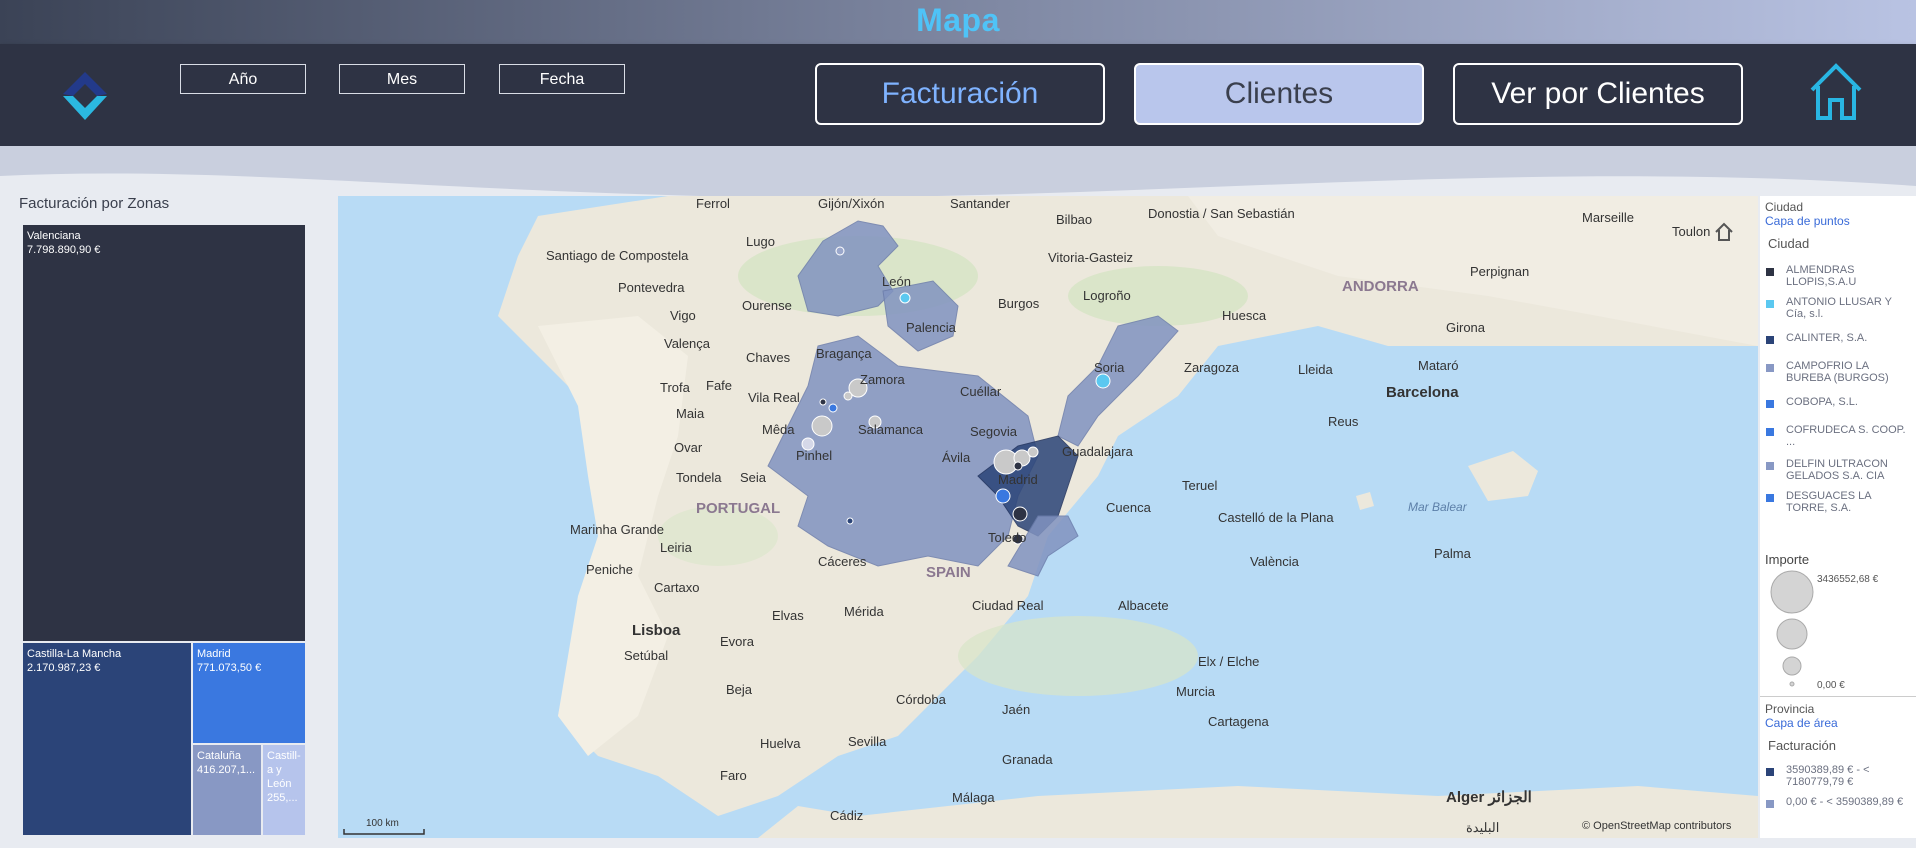 This screenshot has width=1916, height=848. Describe the element at coordinates (1598, 94) in the screenshot. I see `nav-ver-por-clientes-button: Ver por Clientes` at that location.